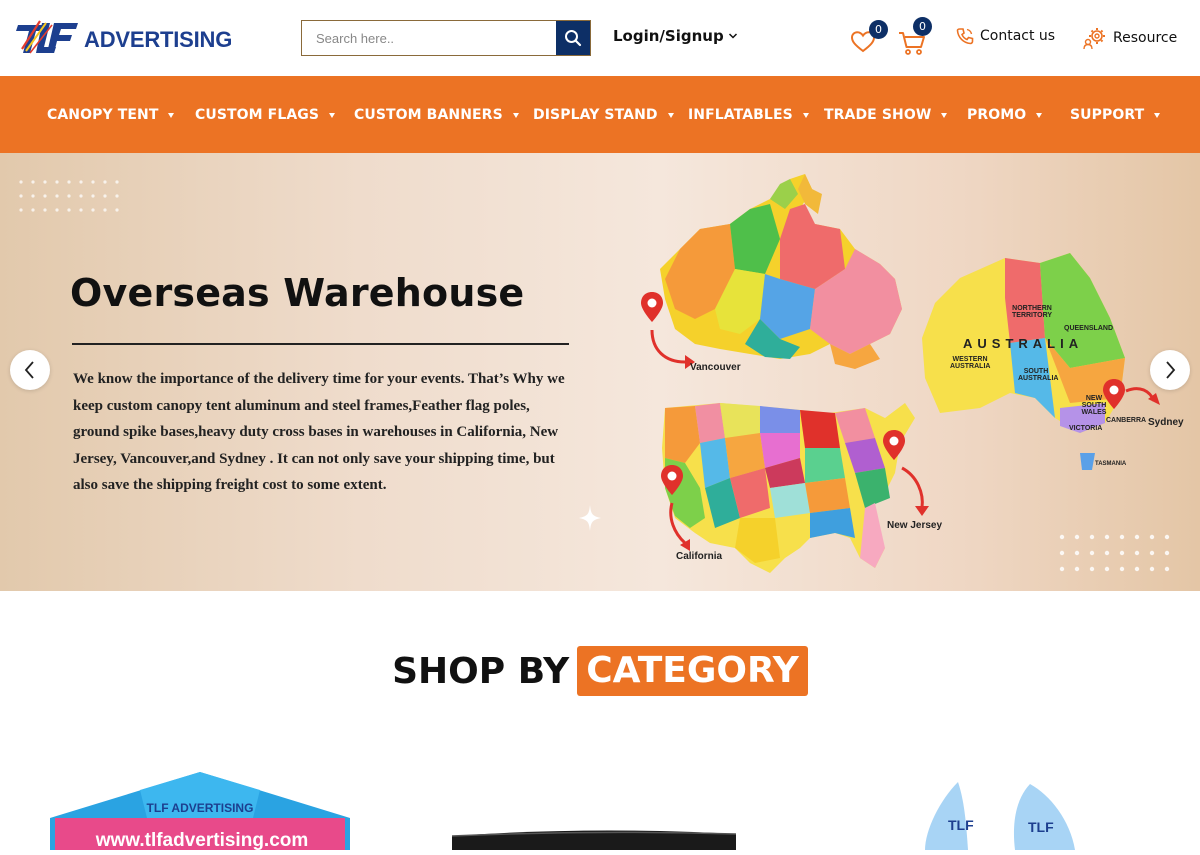  I want to click on login-signup-link: Login/Signup, so click(675, 36).